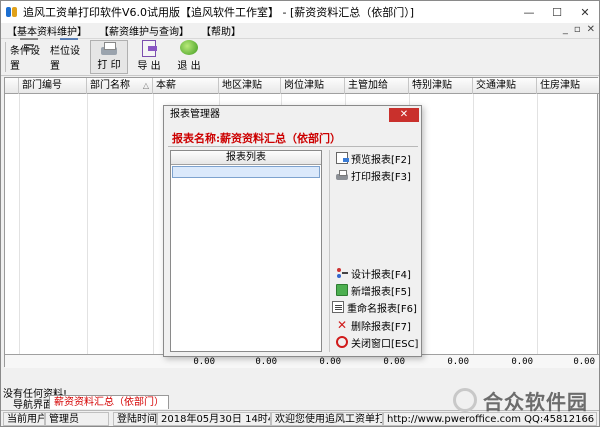 Image resolution: width=600 pixels, height=427 pixels. What do you see at coordinates (257, 138) in the screenshot?
I see `report-name: 报表名称:薪资资料汇总（依部门）` at bounding box center [257, 138].